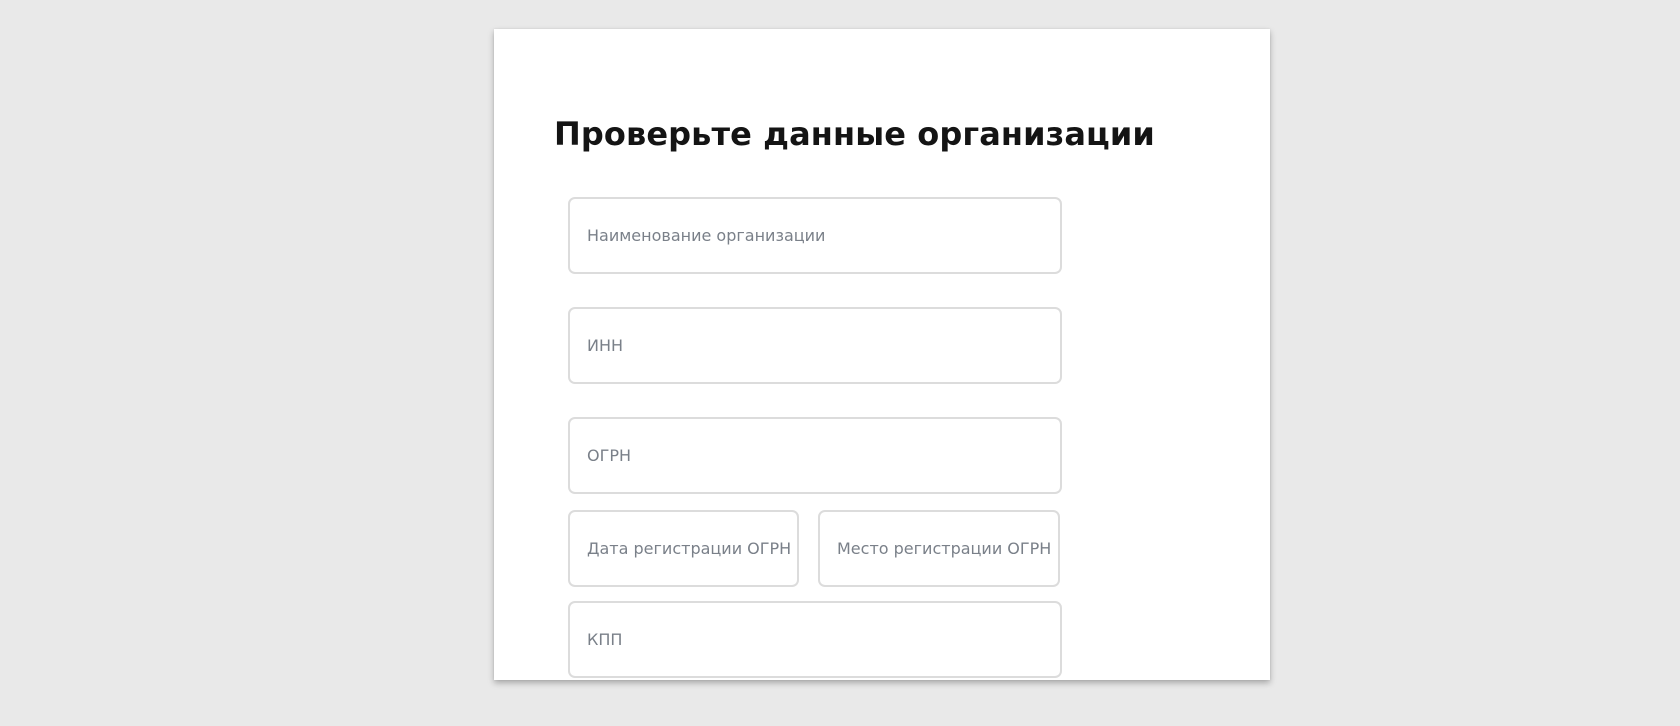 The height and width of the screenshot is (726, 1680). I want to click on ogrn-field: ОГРН, so click(815, 455).